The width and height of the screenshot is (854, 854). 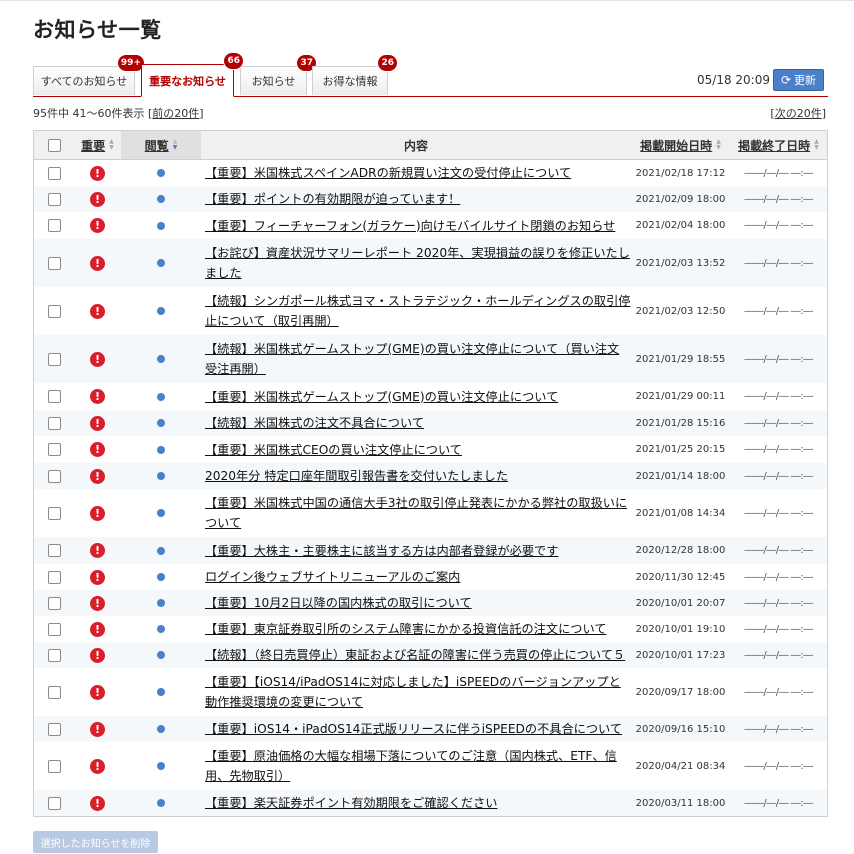 What do you see at coordinates (97, 145) in the screenshot?
I see `header-important: 重要 ▲ ▼` at bounding box center [97, 145].